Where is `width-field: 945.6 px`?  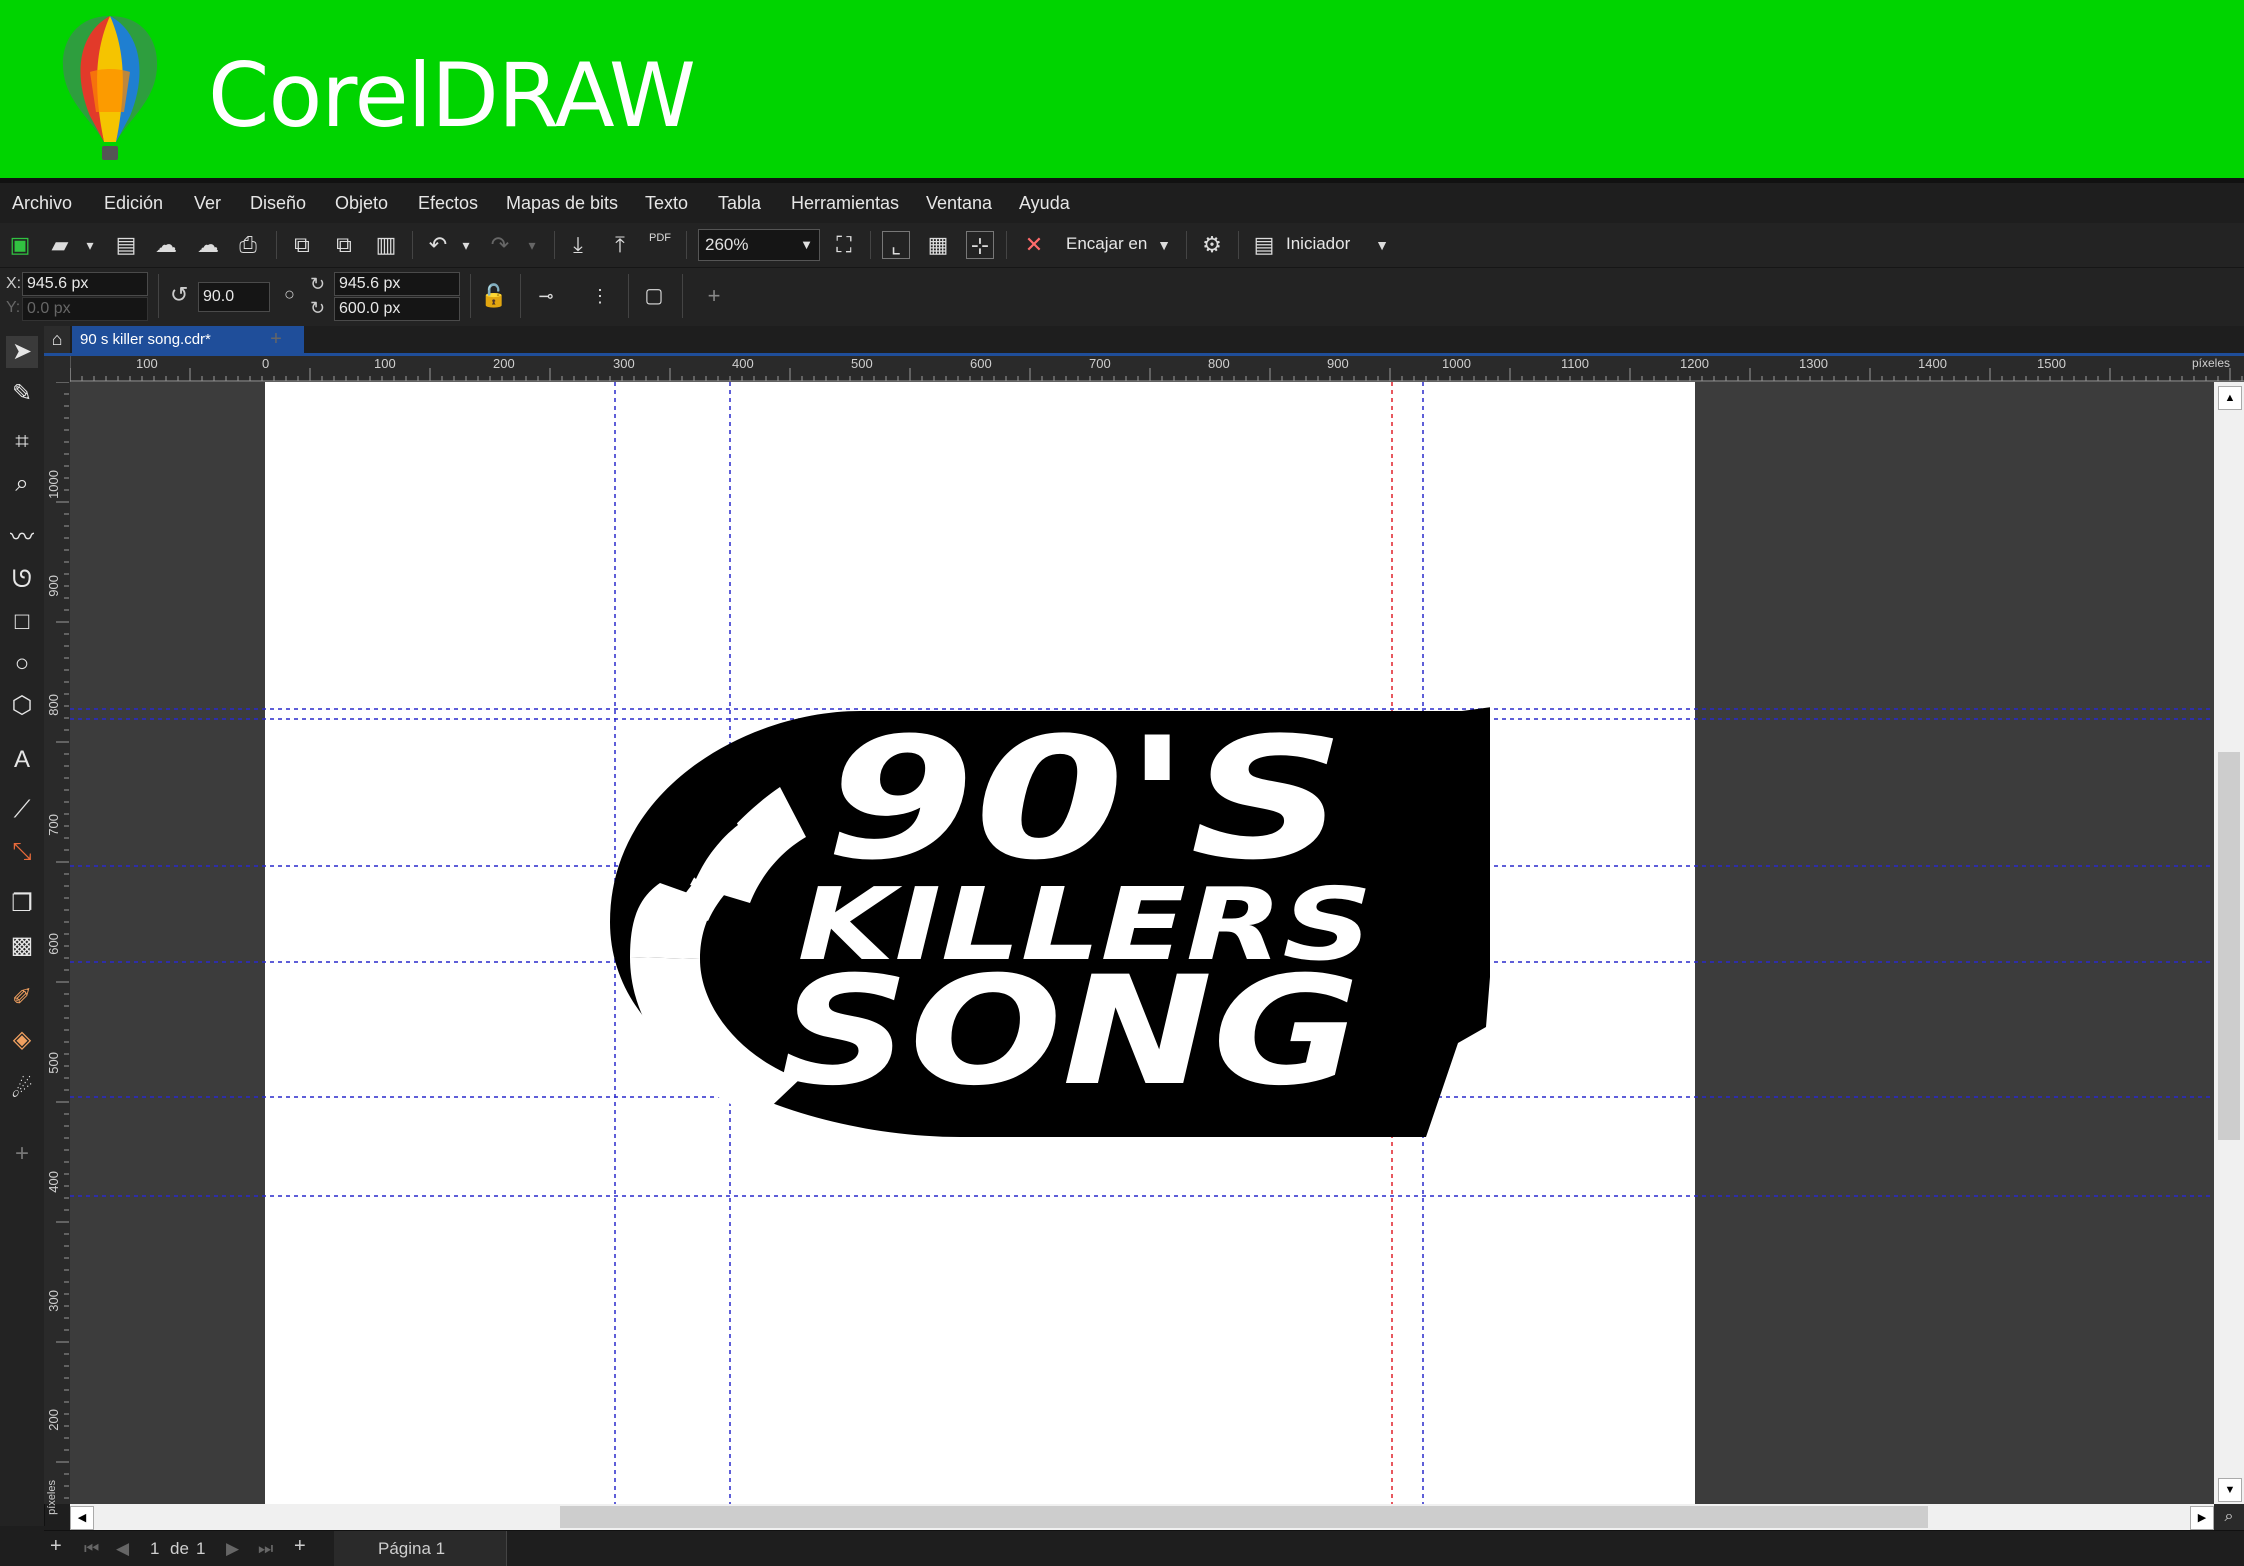 width-field: 945.6 px is located at coordinates (397, 284).